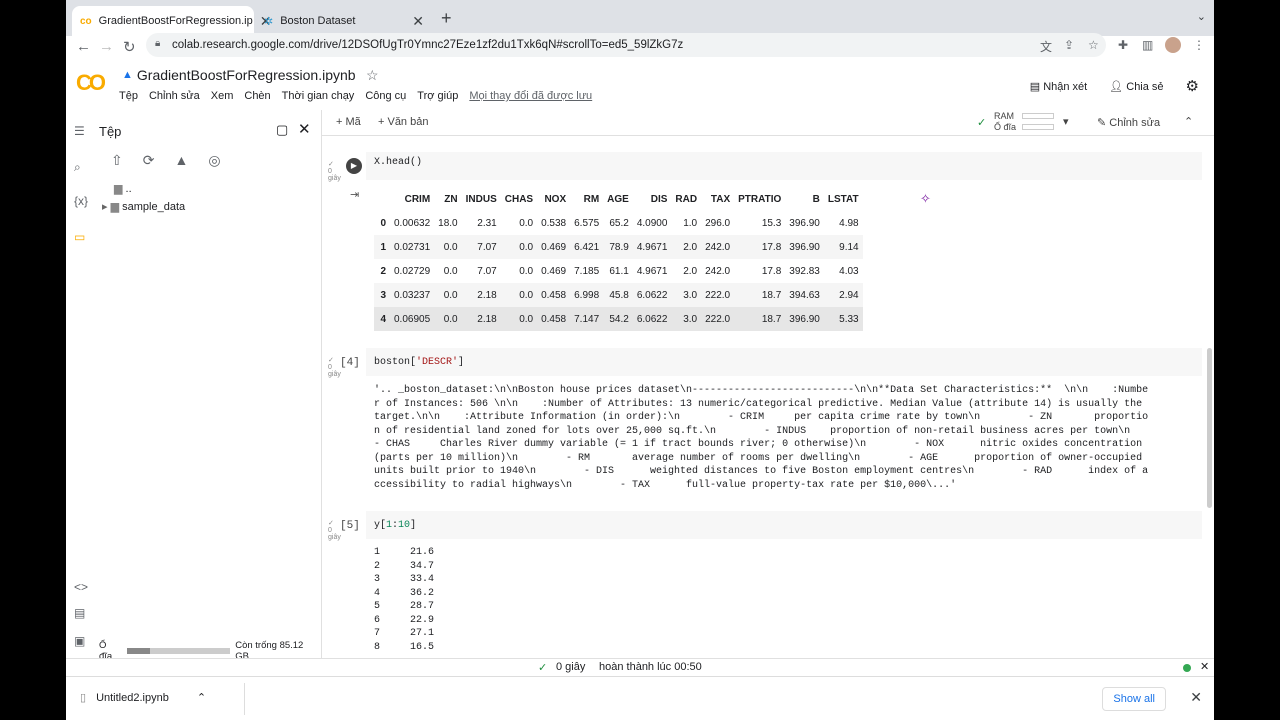 Image resolution: width=1280 pixels, height=720 pixels. What do you see at coordinates (81, 201) in the screenshot?
I see `variables-icon: {x}` at bounding box center [81, 201].